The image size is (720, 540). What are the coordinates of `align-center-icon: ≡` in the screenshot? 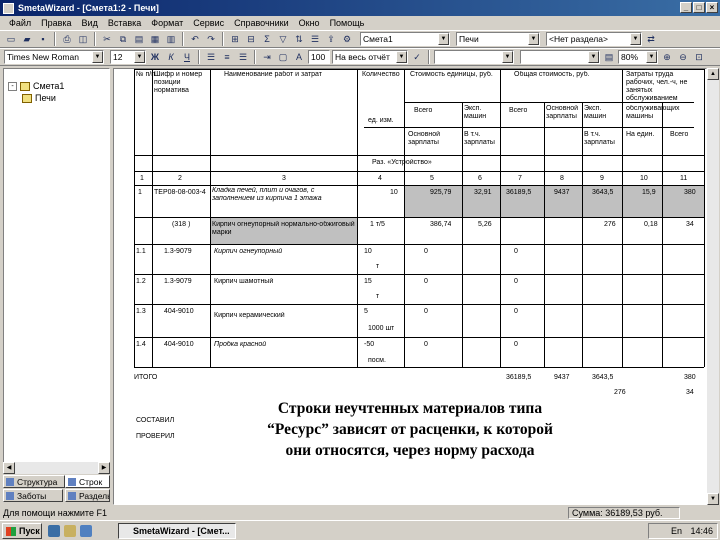 It's located at (227, 57).